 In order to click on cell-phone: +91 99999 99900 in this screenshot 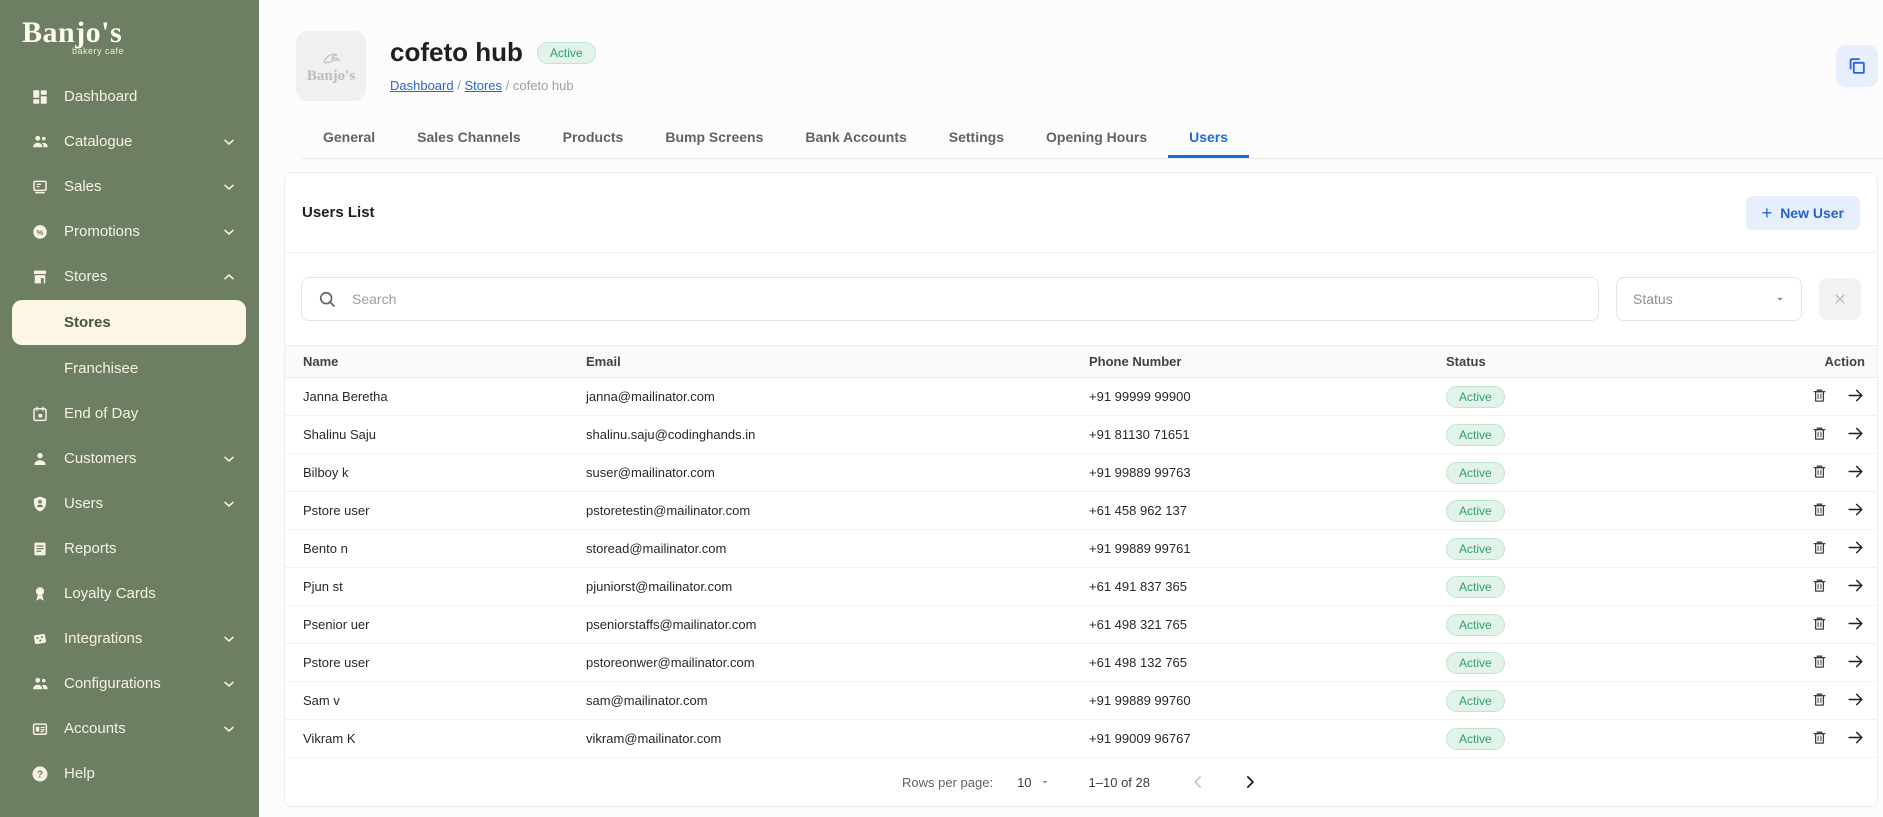, I will do `click(1249, 396)`.